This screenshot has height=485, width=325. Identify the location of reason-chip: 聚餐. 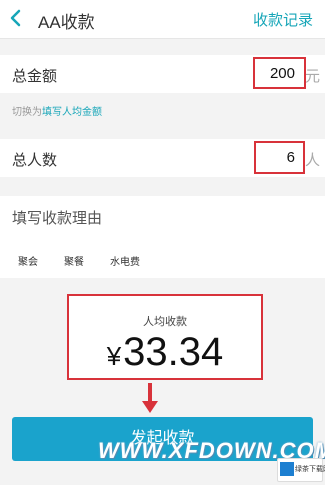
(74, 260).